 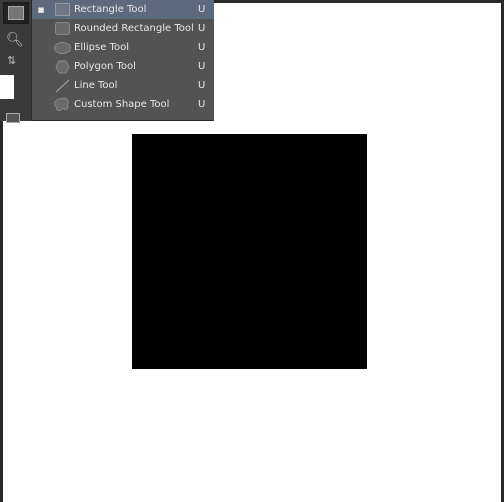 I want to click on ellipse-icon, so click(x=62, y=47).